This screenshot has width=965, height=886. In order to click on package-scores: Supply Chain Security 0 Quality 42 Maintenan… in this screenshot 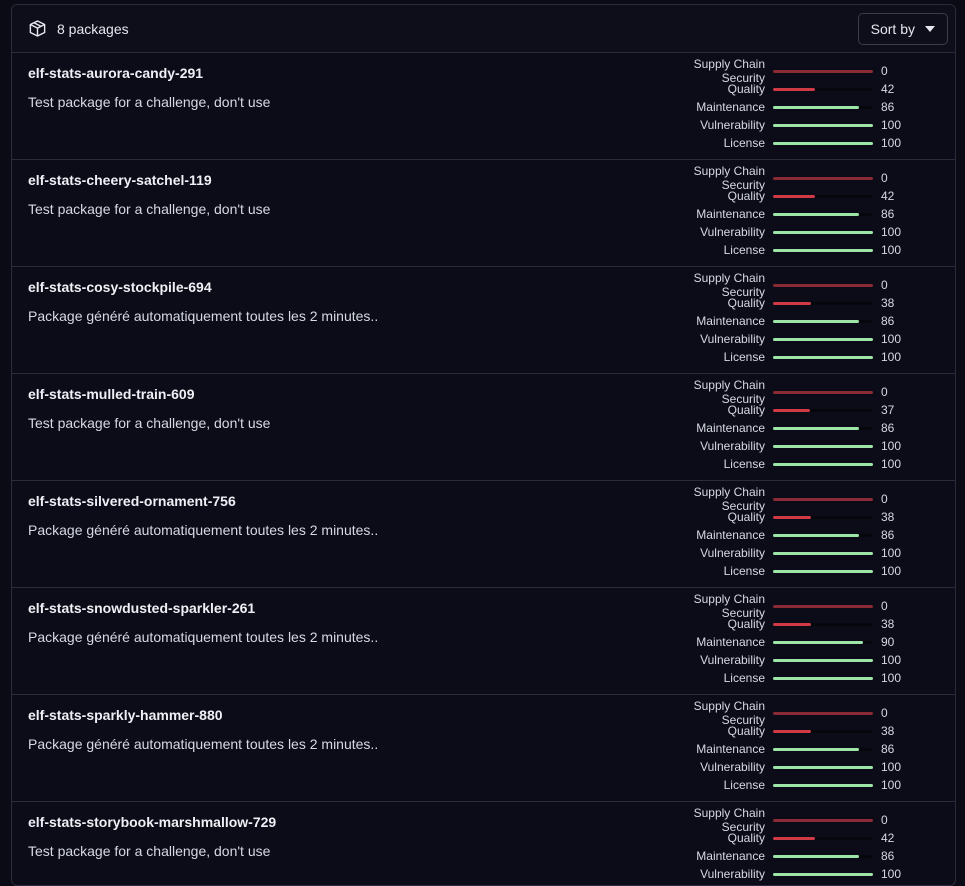, I will do `click(792, 845)`.